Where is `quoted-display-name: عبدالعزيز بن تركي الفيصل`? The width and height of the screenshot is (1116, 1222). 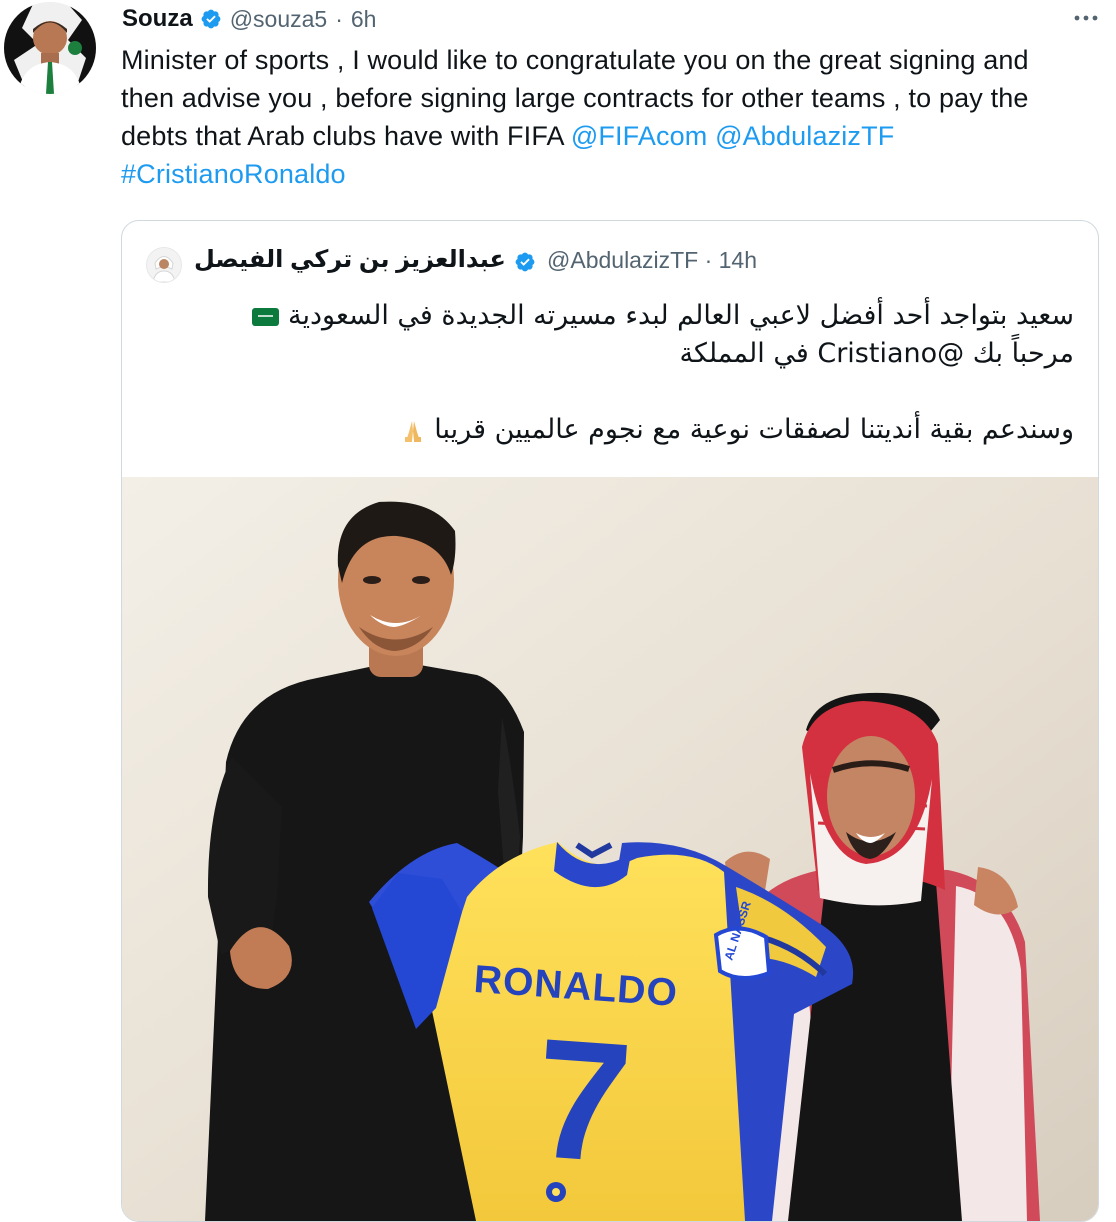 quoted-display-name: عبدالعزيز بن تركي الفيصل is located at coordinates (350, 259).